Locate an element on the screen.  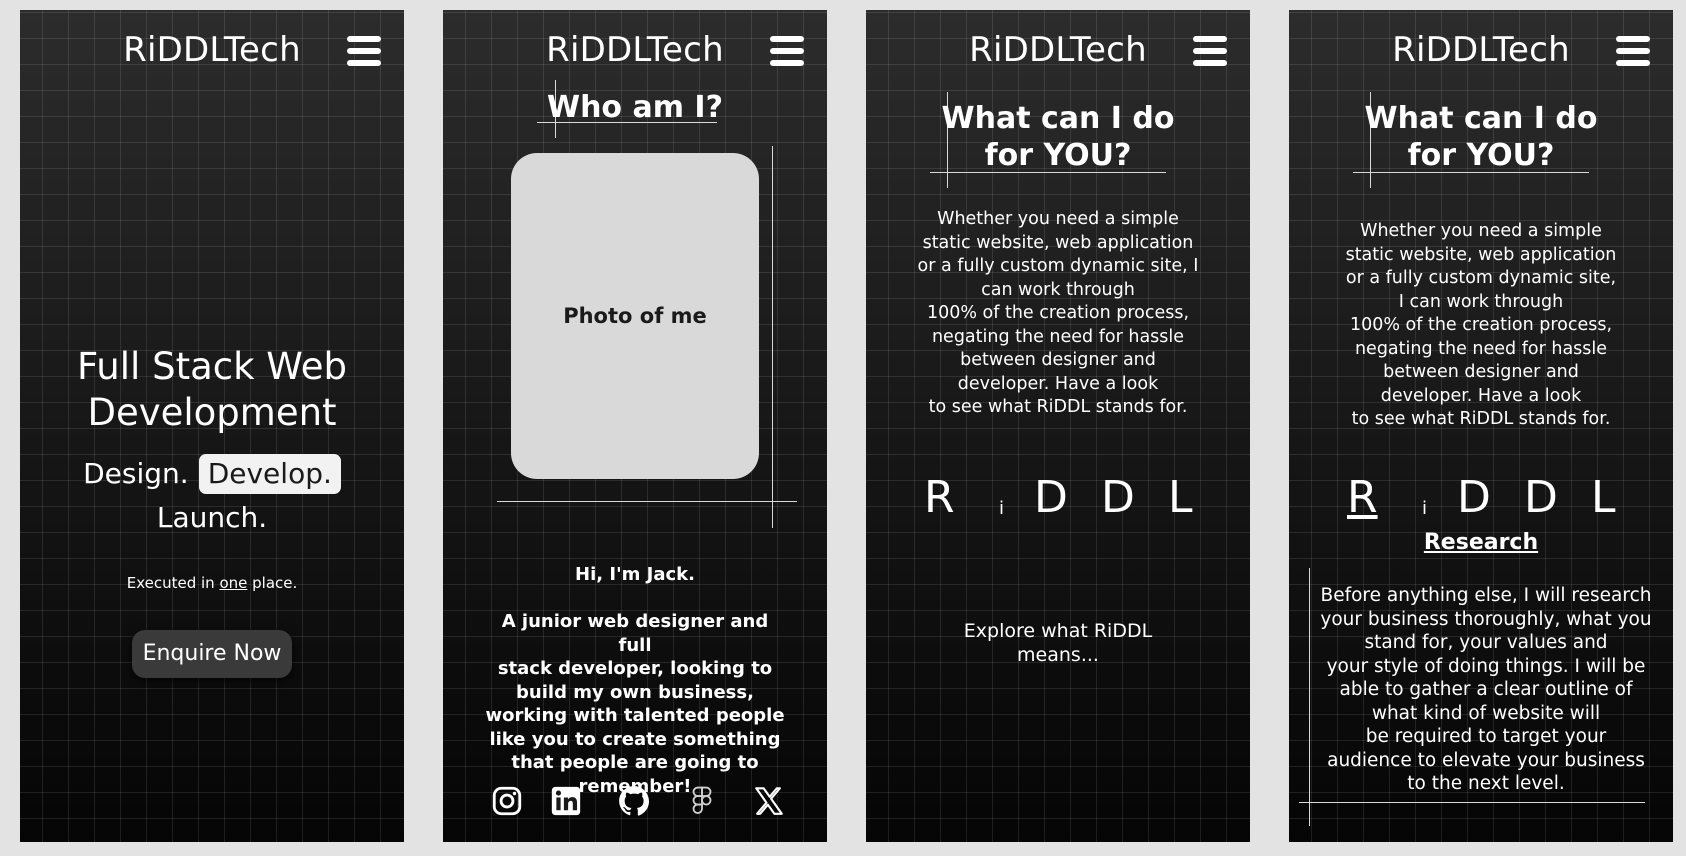
research-line: your style of doing things. I will be is located at coordinates (1486, 666).